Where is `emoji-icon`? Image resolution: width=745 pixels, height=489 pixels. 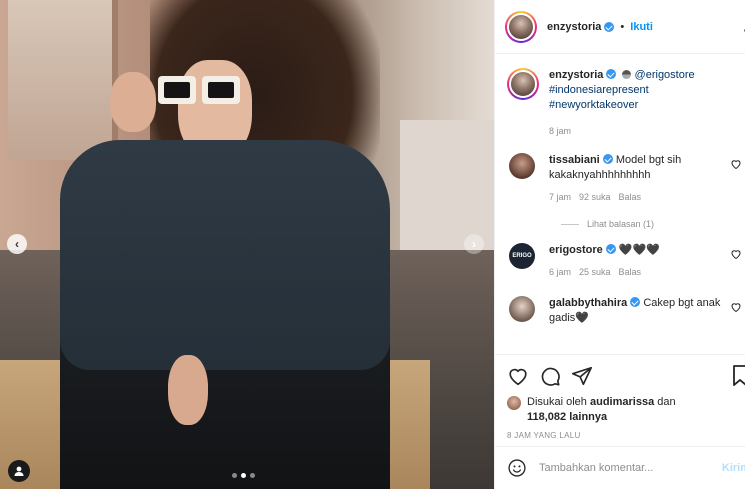 emoji-icon is located at coordinates (517, 468).